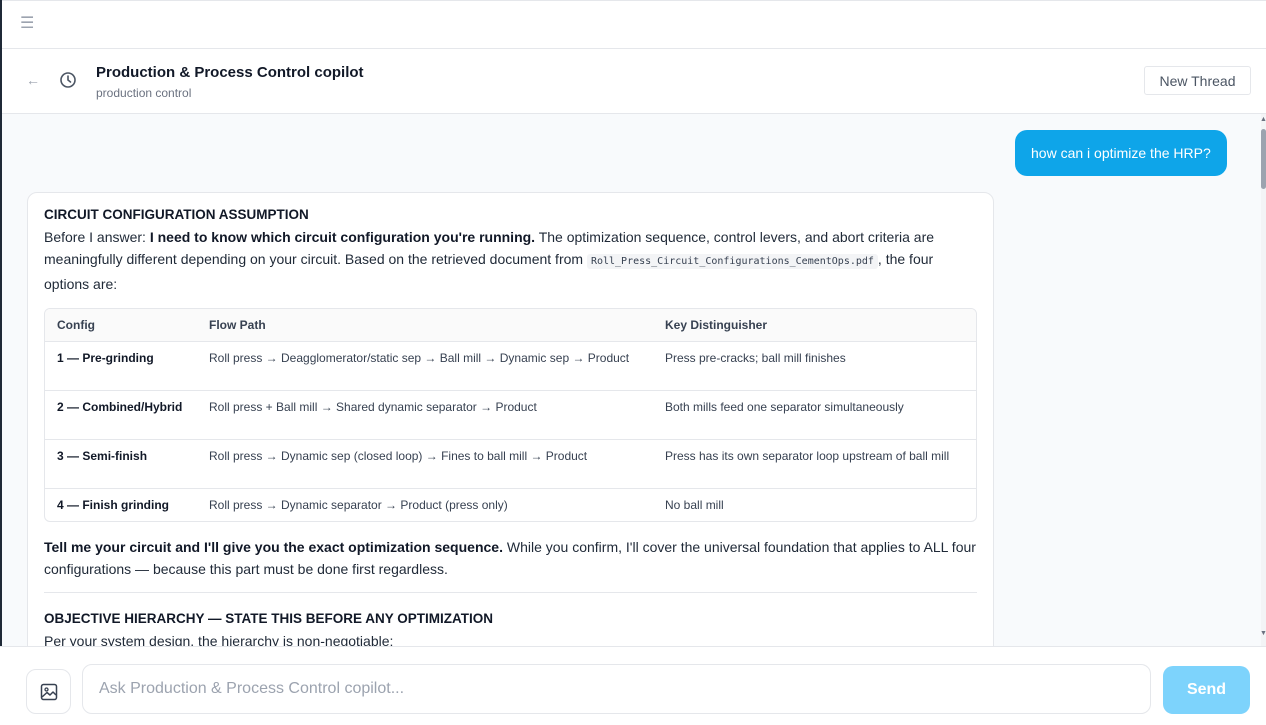 This screenshot has height=725, width=1266. What do you see at coordinates (510, 592) in the screenshot?
I see `section-divider` at bounding box center [510, 592].